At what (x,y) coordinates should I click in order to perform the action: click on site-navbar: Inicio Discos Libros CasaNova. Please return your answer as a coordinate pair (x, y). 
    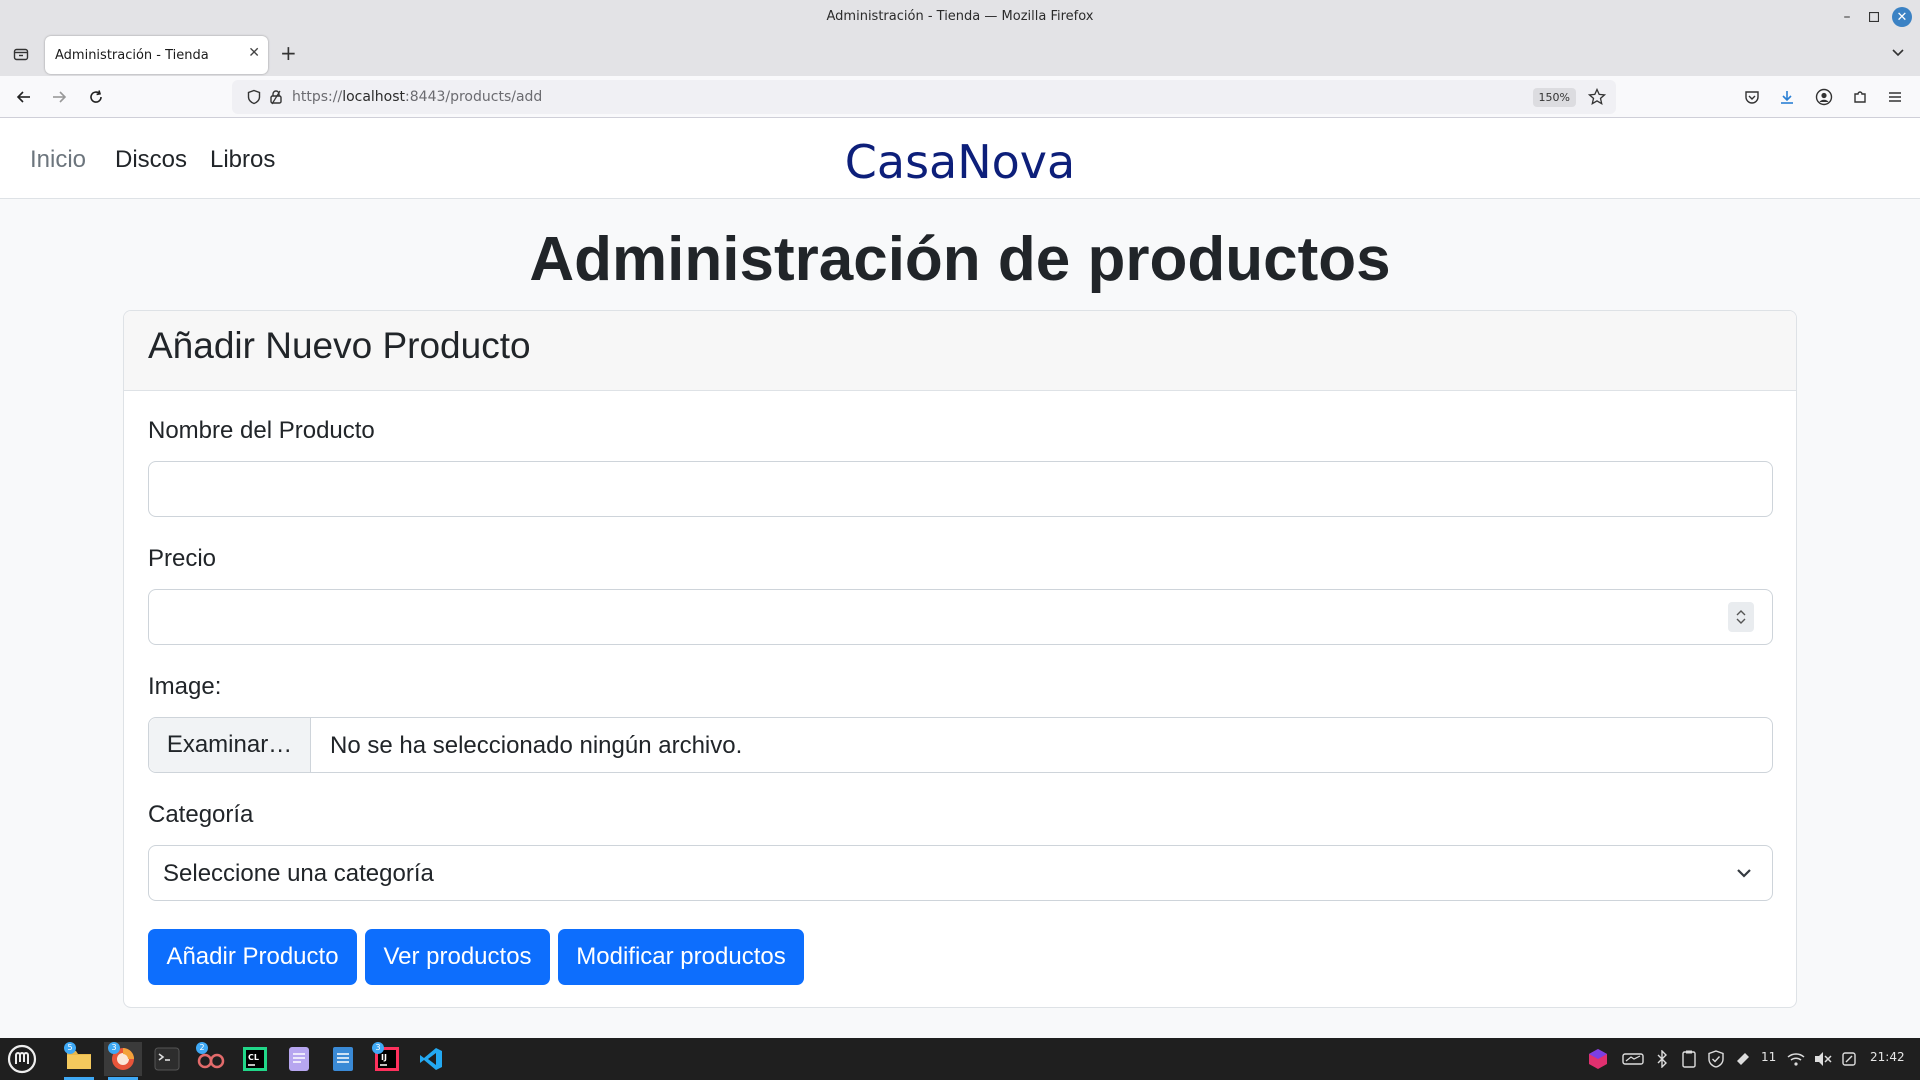
    Looking at the image, I should click on (960, 158).